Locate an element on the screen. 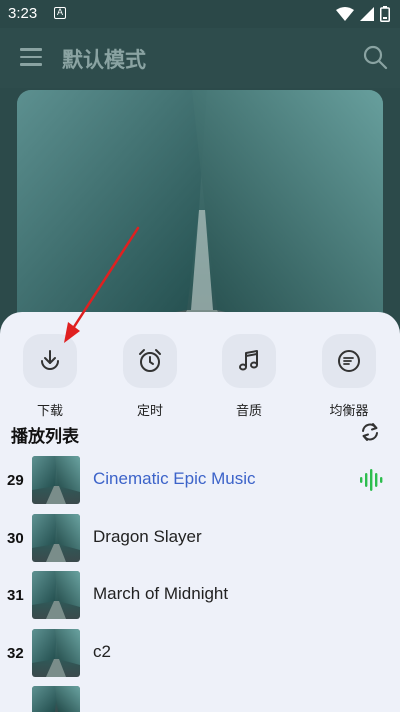 The width and height of the screenshot is (400, 712). quality-button is located at coordinates (249, 361).